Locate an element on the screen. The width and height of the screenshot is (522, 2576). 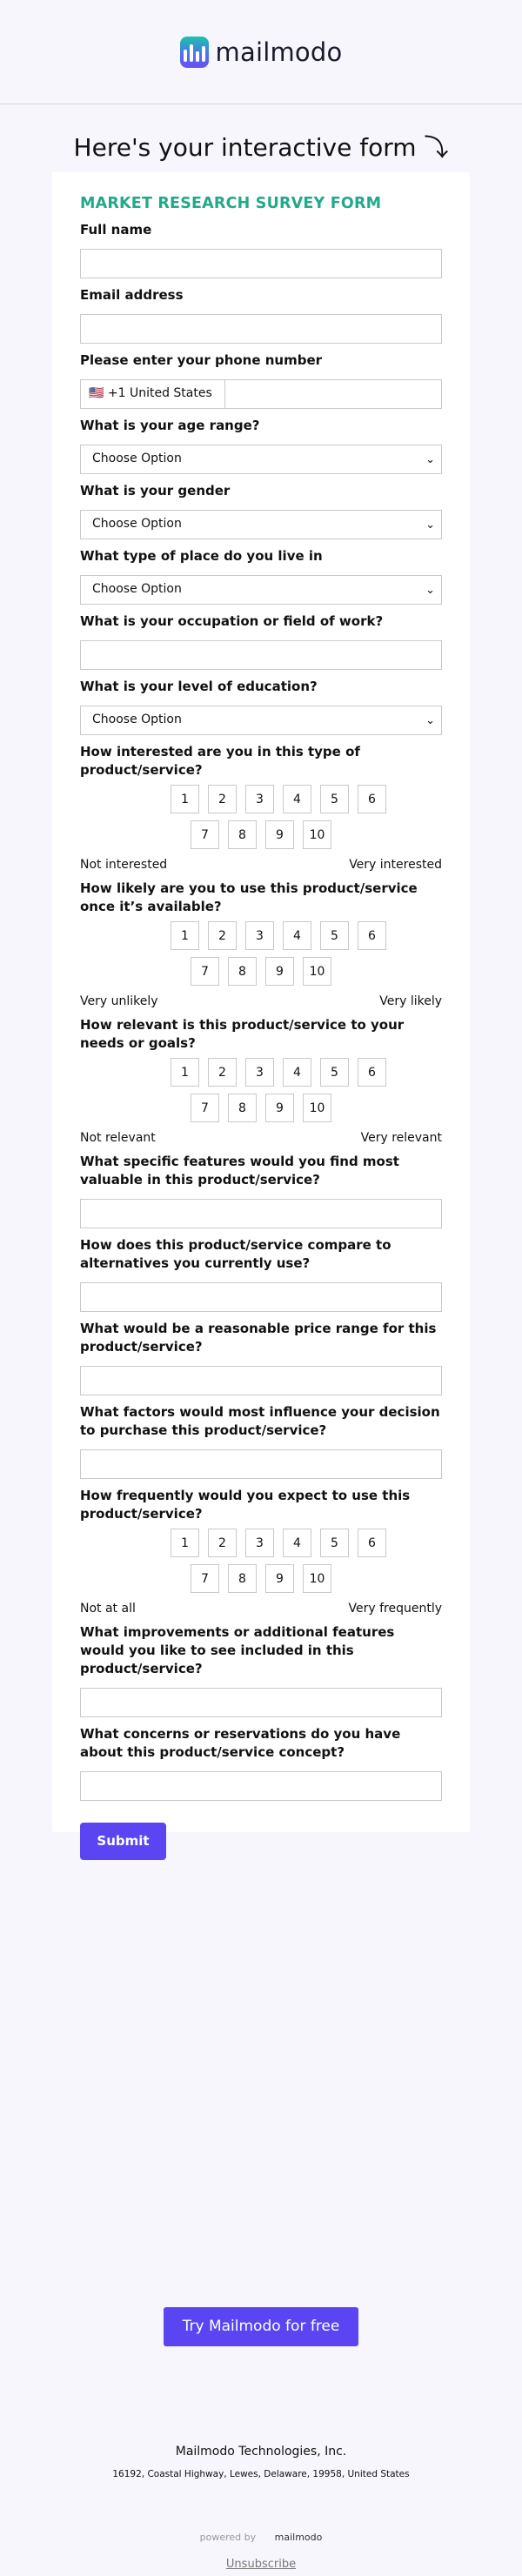
brand-name: mailmodo is located at coordinates (279, 52).